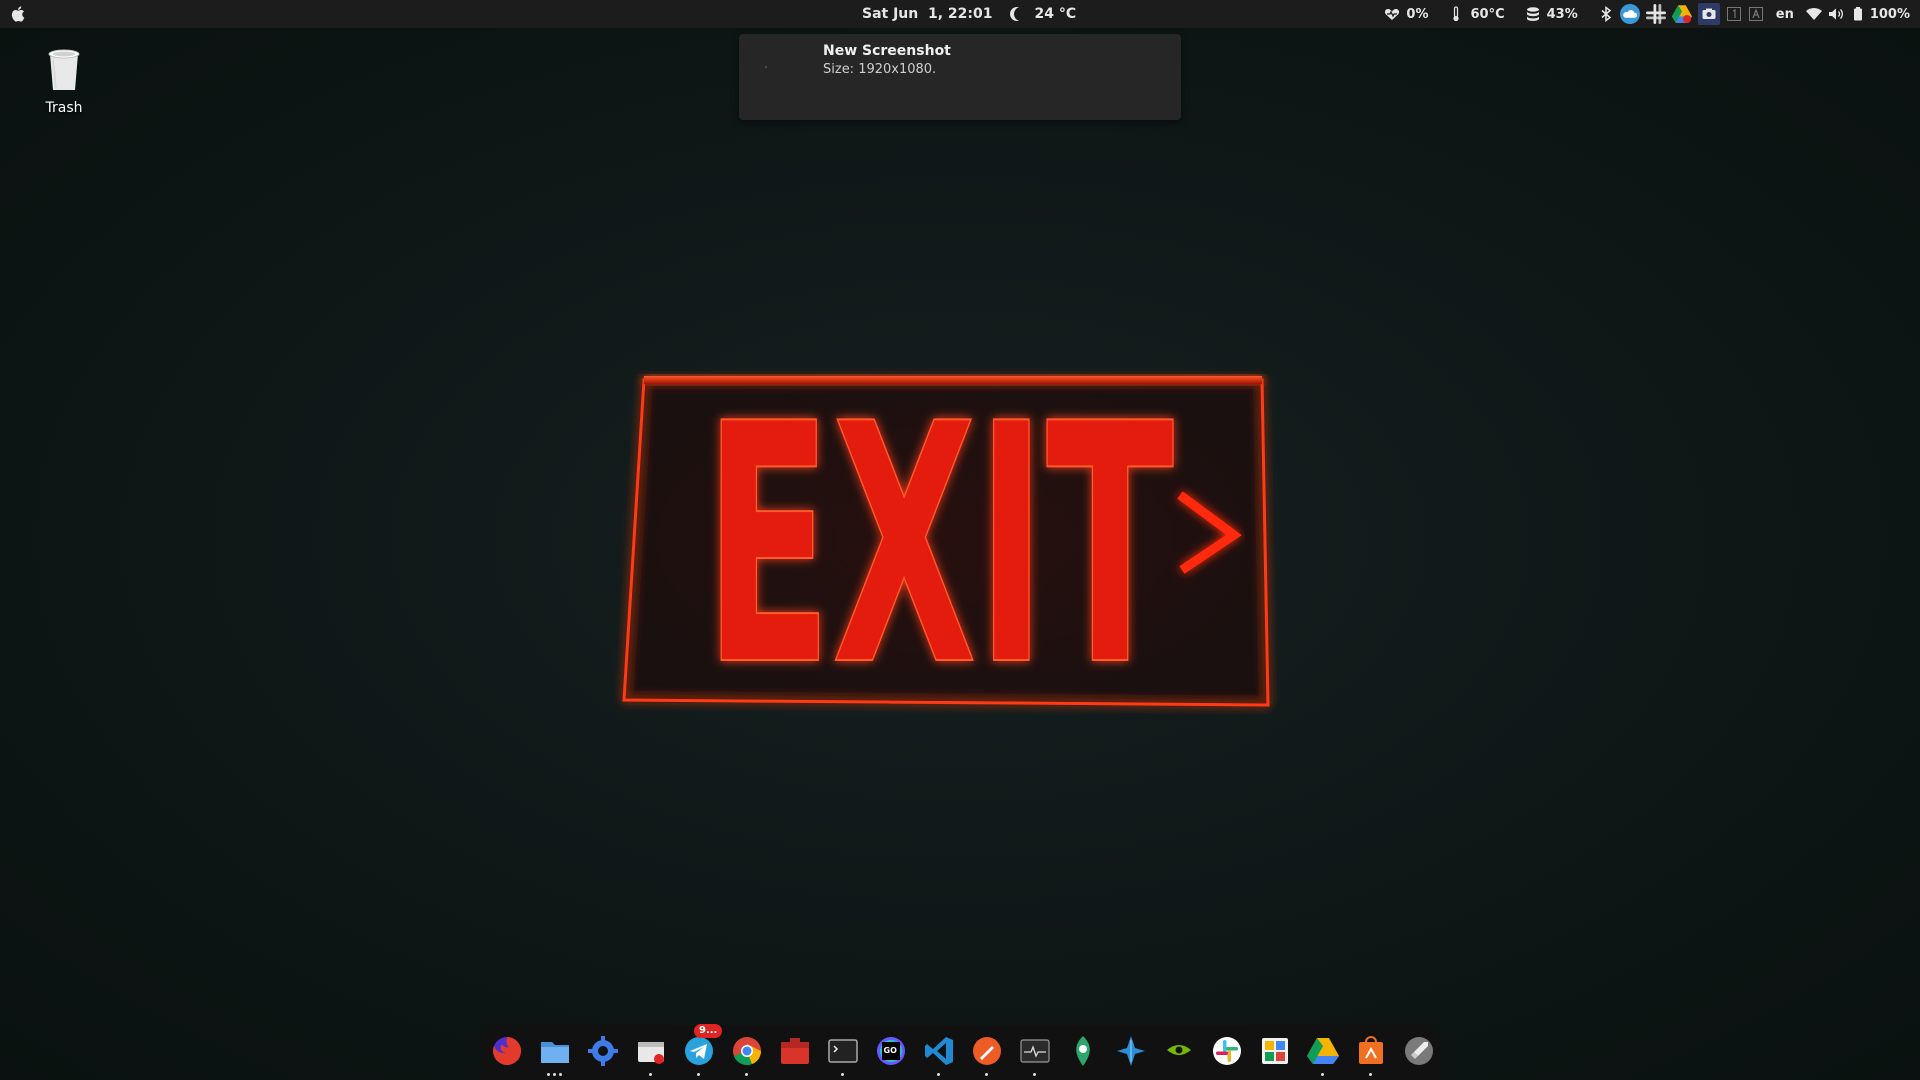 The width and height of the screenshot is (1920, 1080). I want to click on slack-tray-icon, so click(1655, 14).